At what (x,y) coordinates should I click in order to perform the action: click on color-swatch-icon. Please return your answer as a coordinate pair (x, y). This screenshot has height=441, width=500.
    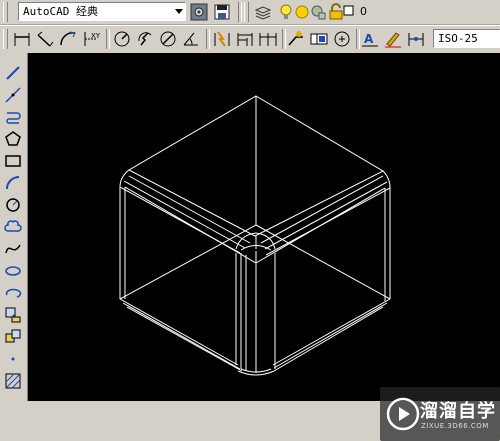
    Looking at the image, I should click on (348, 10).